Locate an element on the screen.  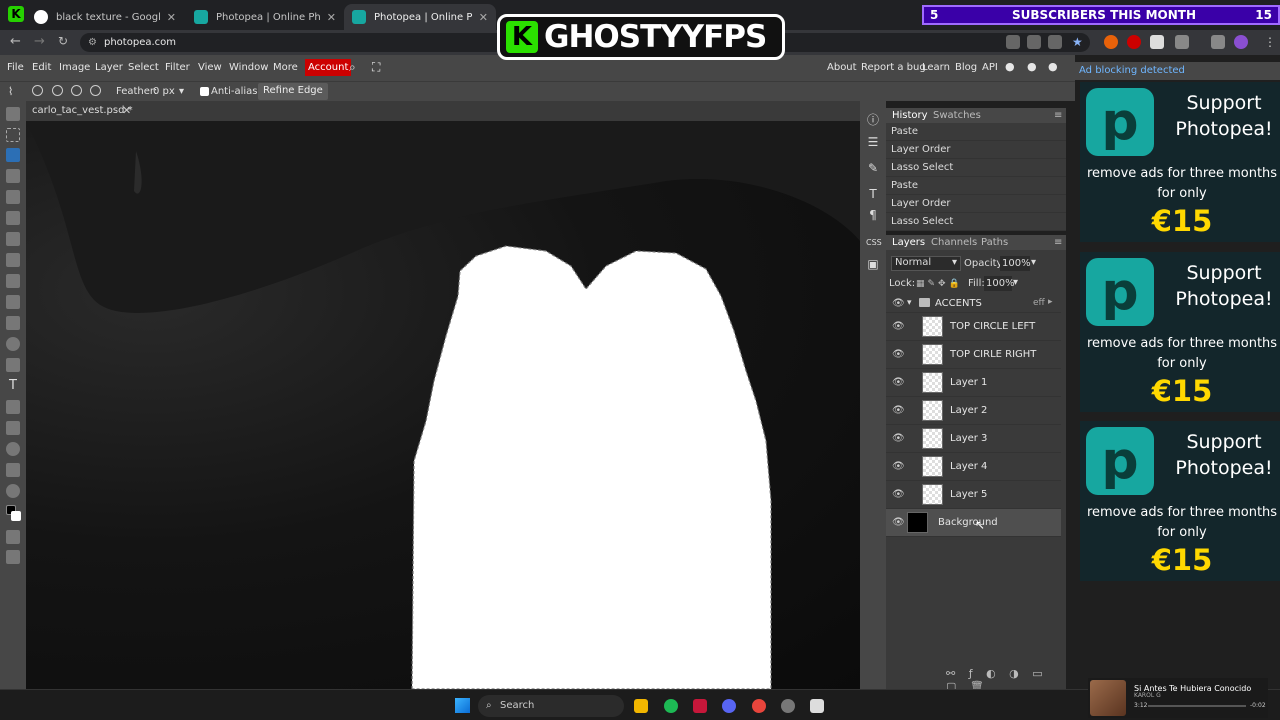
tab-photopea-1: Photopea | Online Photo Editor ✕ is located at coordinates (265, 17).